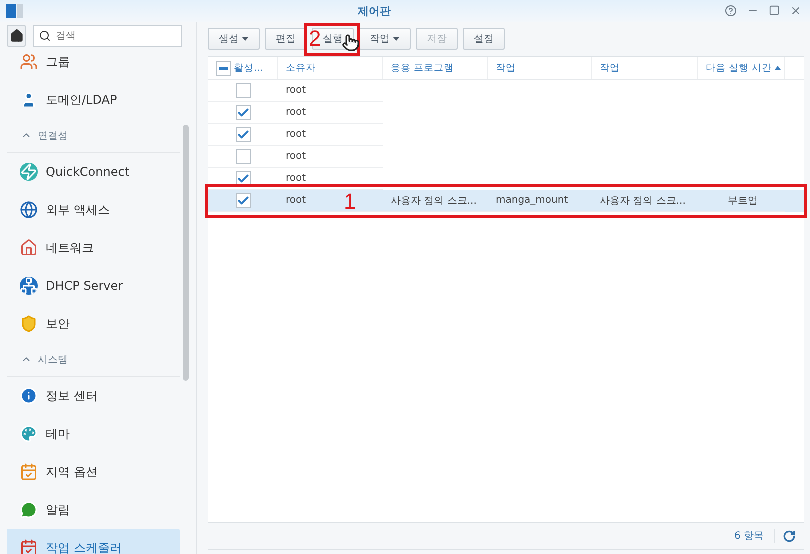 This screenshot has width=810, height=554. Describe the element at coordinates (107, 36) in the screenshot. I see `search-field: 검색` at that location.